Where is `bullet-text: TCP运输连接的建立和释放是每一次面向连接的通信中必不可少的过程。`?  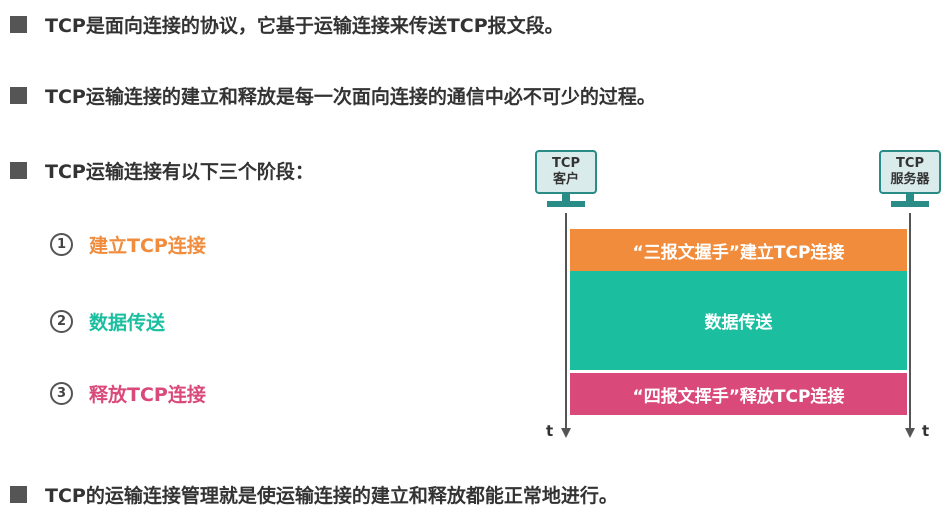
bullet-text: TCP运输连接的建立和释放是每一次面向连接的通信中必不可少的过程。 is located at coordinates (350, 97).